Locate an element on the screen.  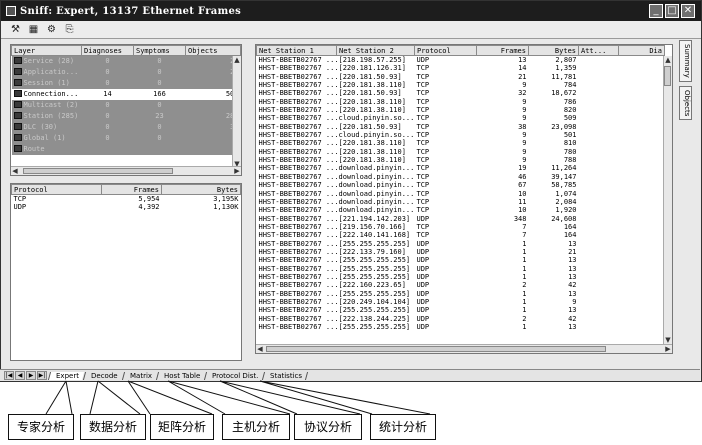
close-button: ✕ is located at coordinates (688, 11).